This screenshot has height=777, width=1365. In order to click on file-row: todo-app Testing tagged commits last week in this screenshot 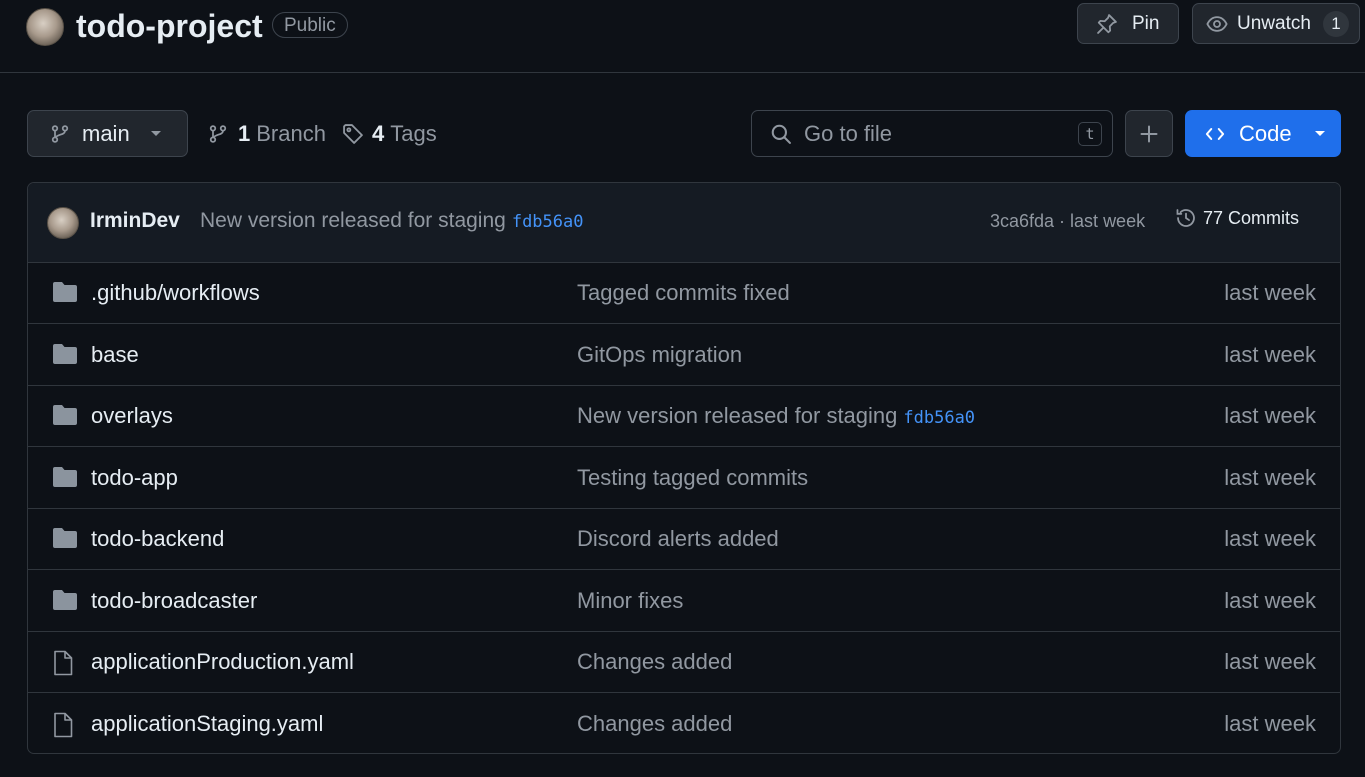, I will do `click(684, 478)`.